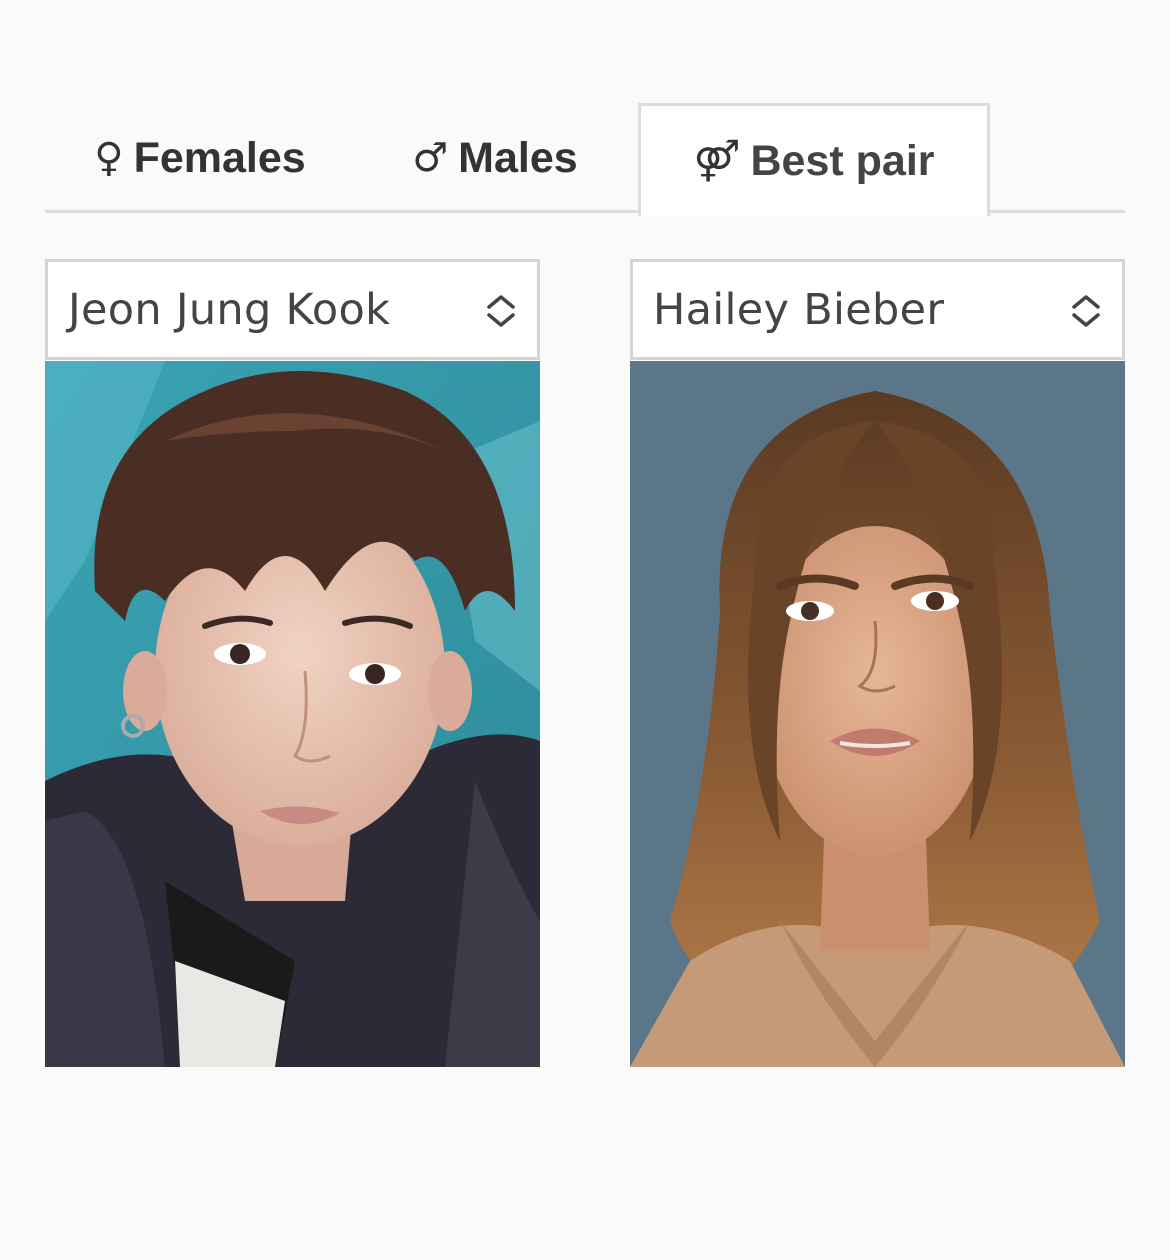  I want to click on person-select-left: Jeon Jung Kook, so click(292, 309).